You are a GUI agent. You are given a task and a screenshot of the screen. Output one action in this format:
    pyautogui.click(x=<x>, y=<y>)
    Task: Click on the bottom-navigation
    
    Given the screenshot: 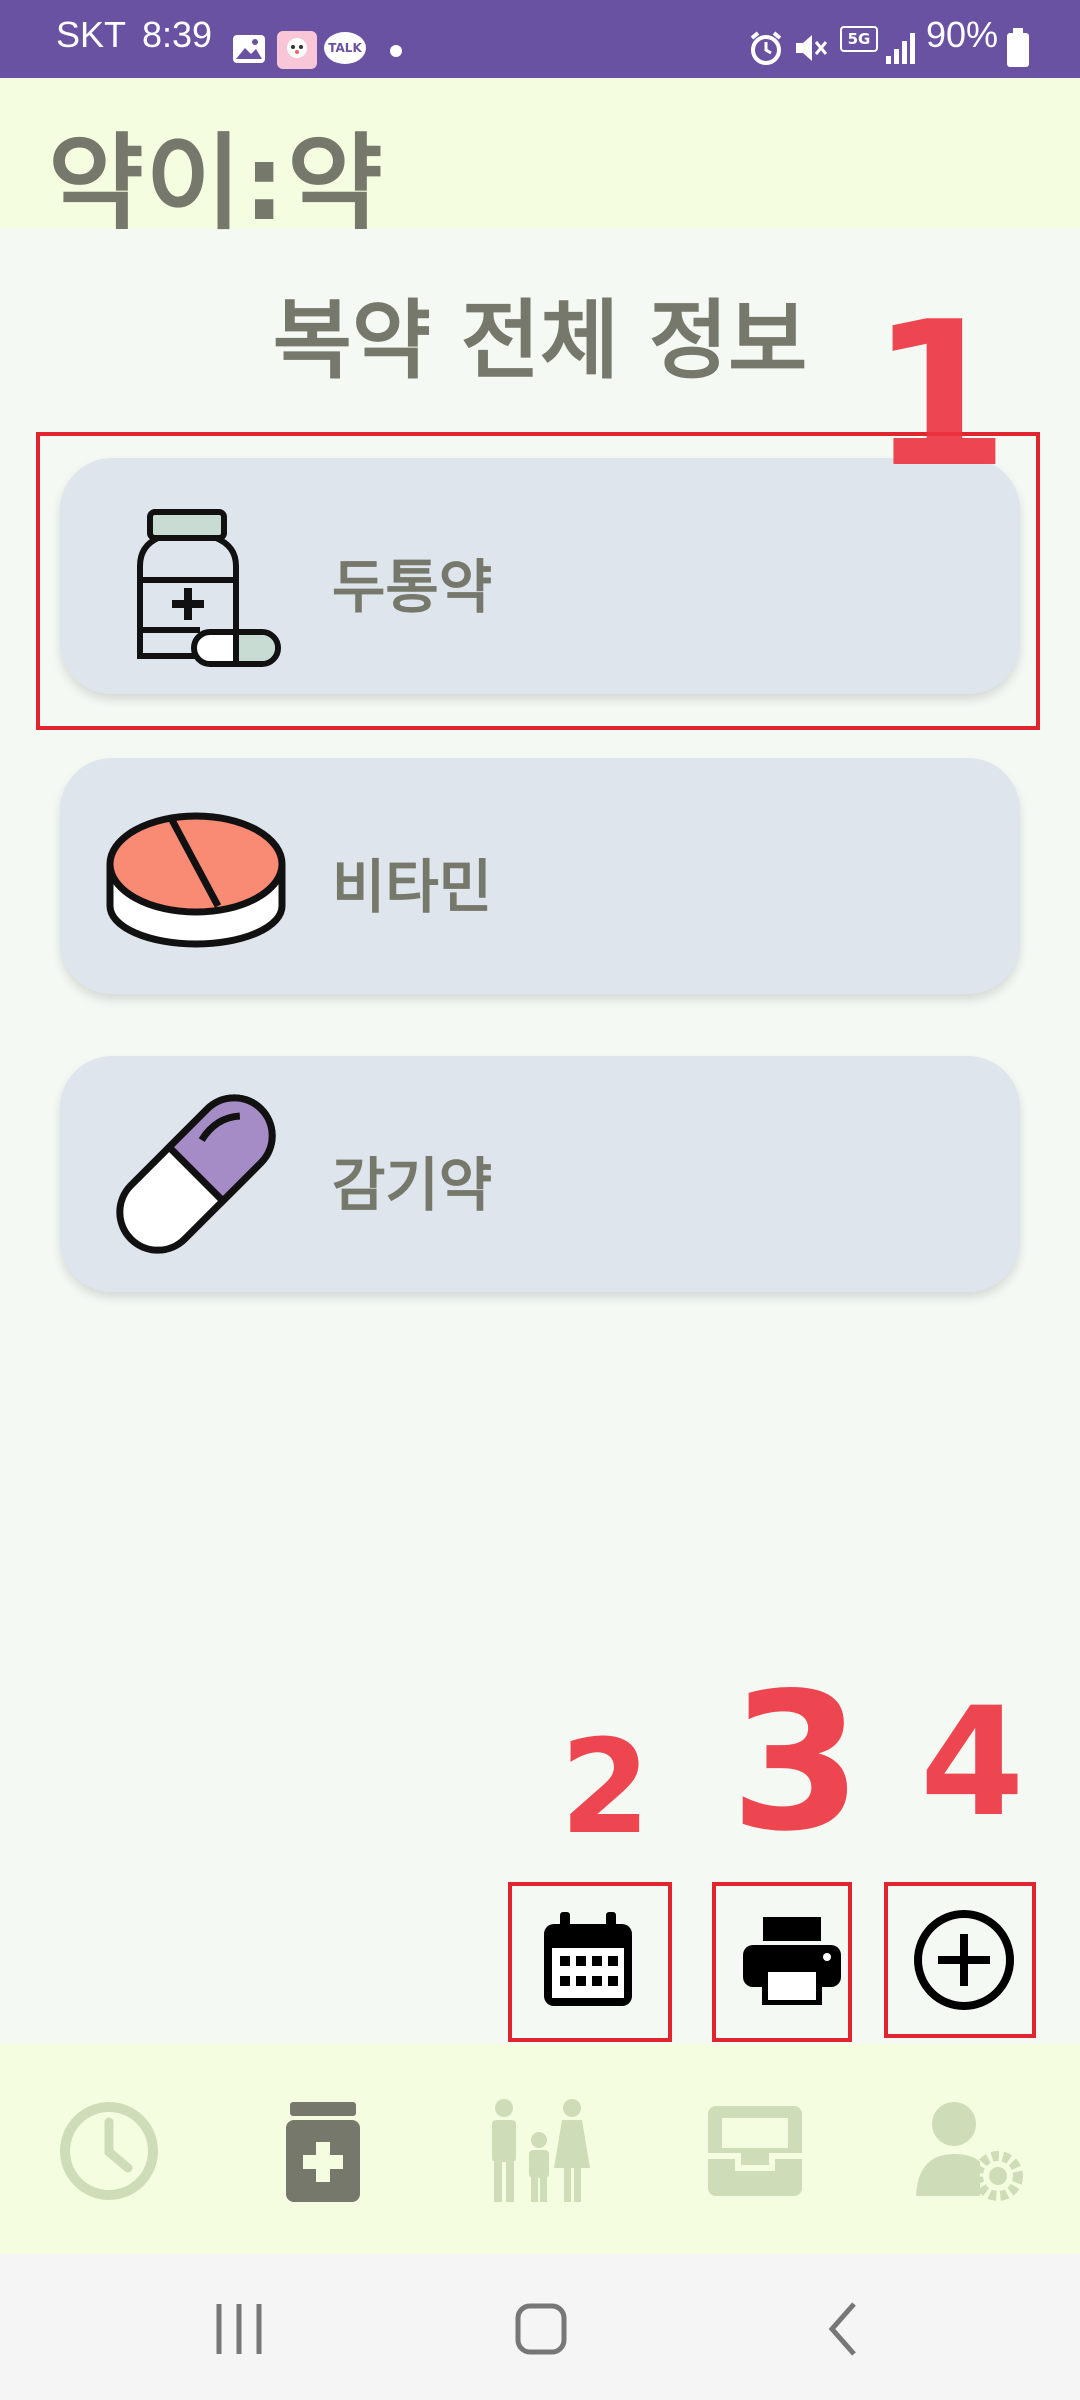 What is the action you would take?
    pyautogui.click(x=540, y=2149)
    